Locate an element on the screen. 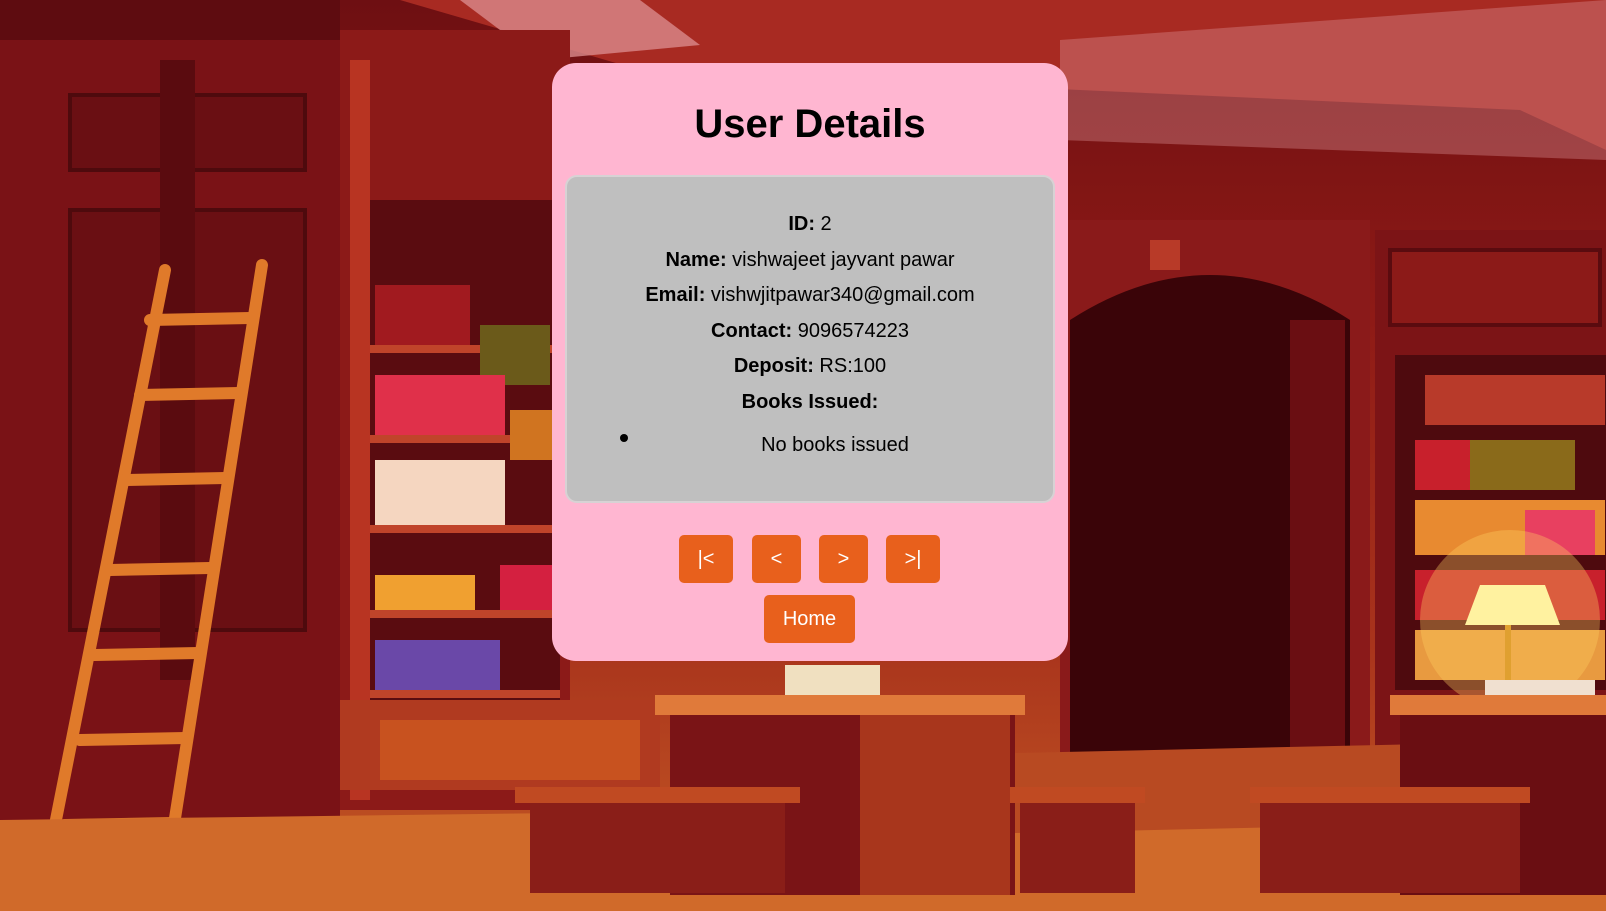 The image size is (1606, 911). last-page-button: >| is located at coordinates (913, 559).